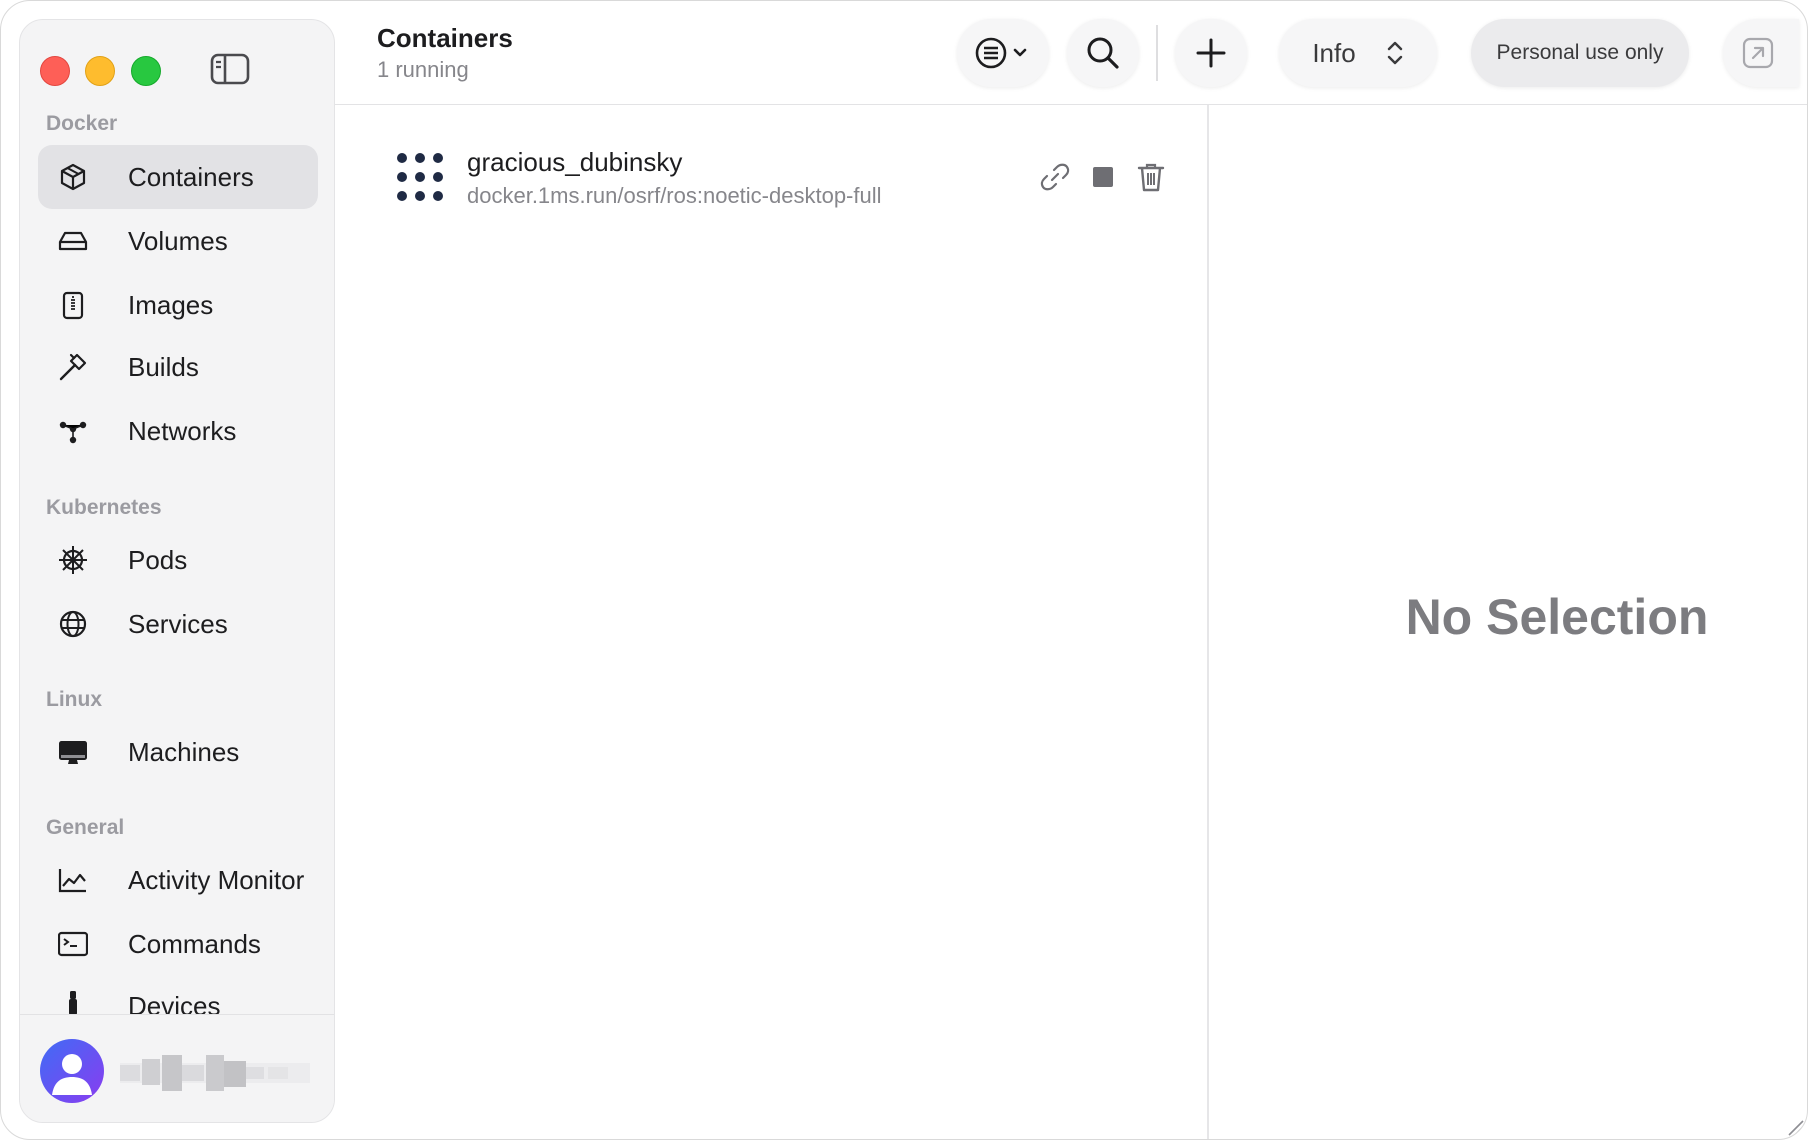 This screenshot has width=1808, height=1140. What do you see at coordinates (1758, 53) in the screenshot?
I see `open-external-icon` at bounding box center [1758, 53].